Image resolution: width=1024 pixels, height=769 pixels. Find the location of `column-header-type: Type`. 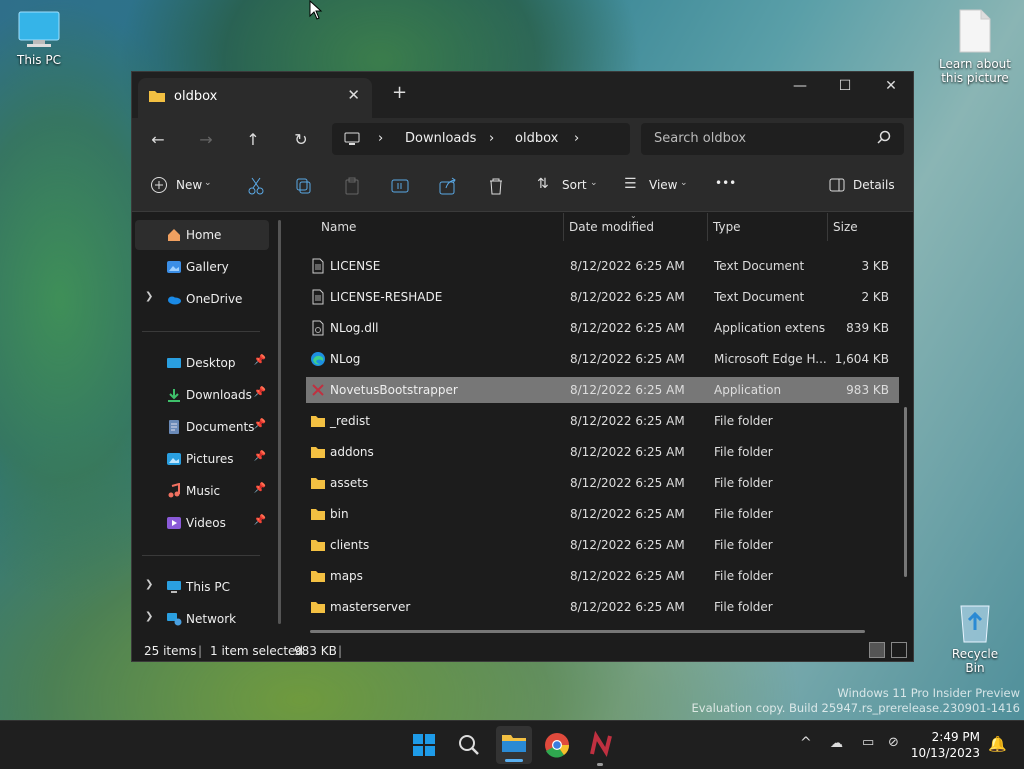

column-header-type: Type is located at coordinates (727, 227).